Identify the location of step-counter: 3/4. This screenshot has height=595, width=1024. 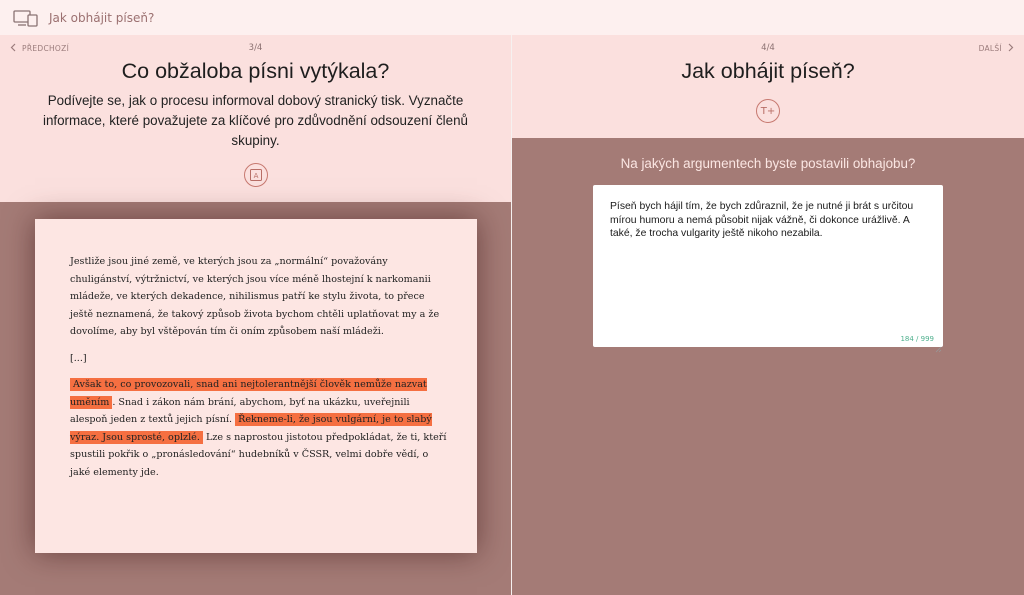
(255, 48).